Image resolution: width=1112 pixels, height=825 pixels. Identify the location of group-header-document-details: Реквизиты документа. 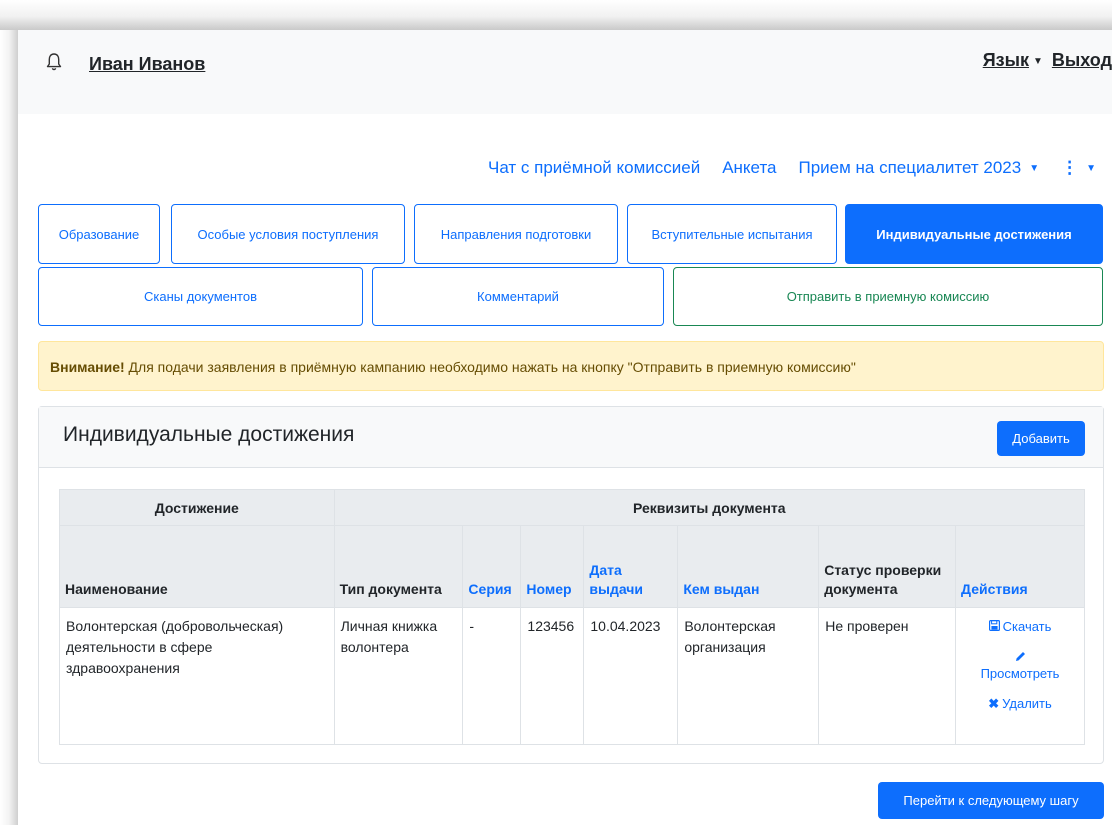
(709, 507).